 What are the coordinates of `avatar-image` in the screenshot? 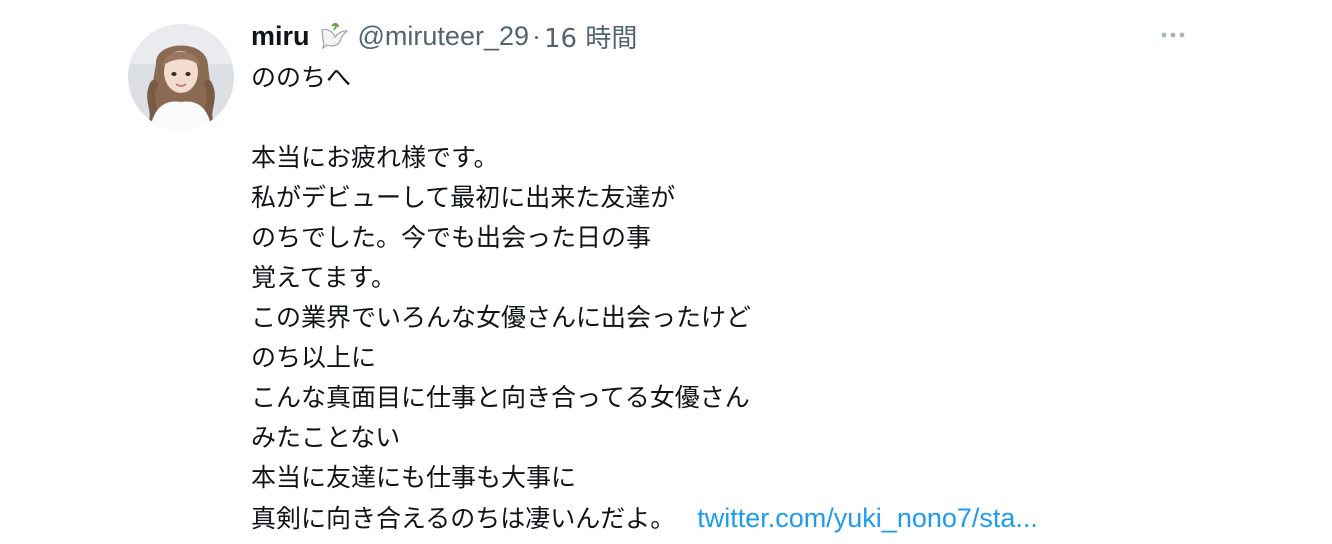 It's located at (181, 77).